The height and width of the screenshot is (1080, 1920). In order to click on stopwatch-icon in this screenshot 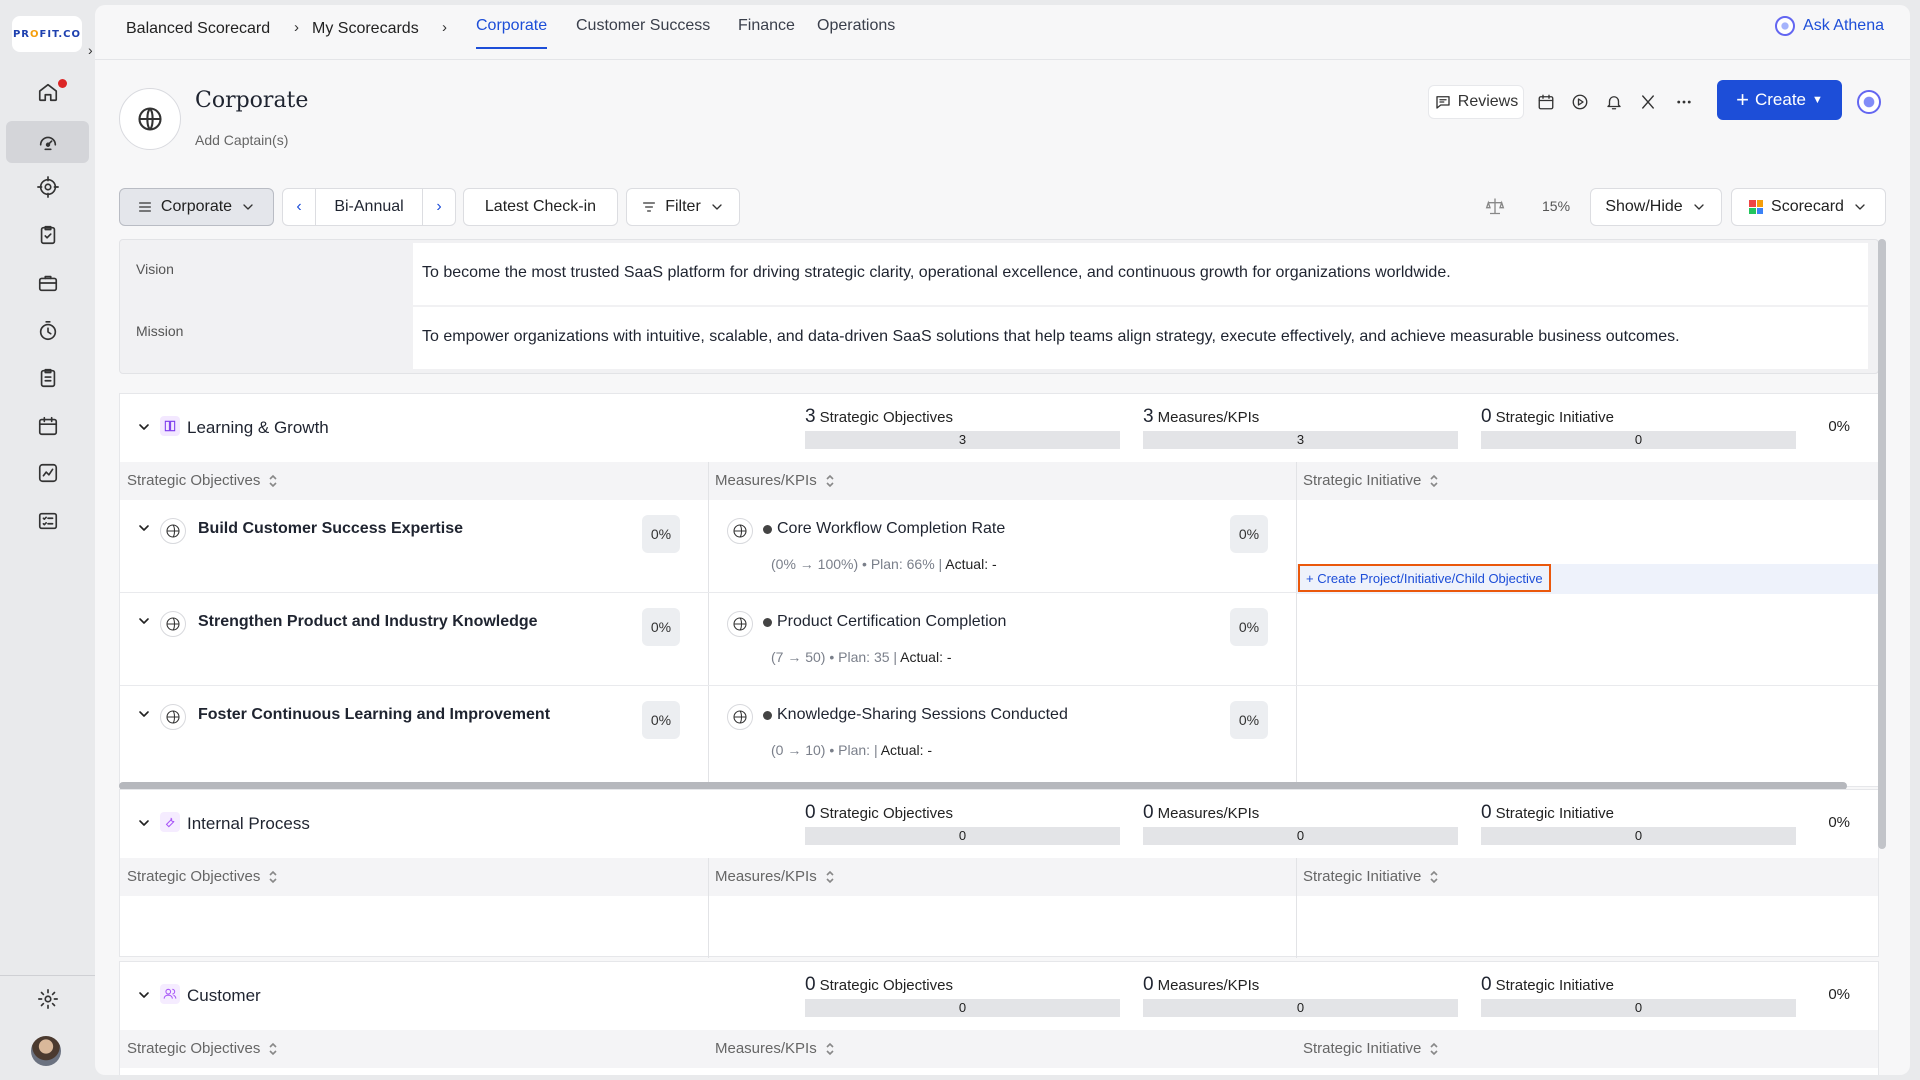, I will do `click(47, 331)`.